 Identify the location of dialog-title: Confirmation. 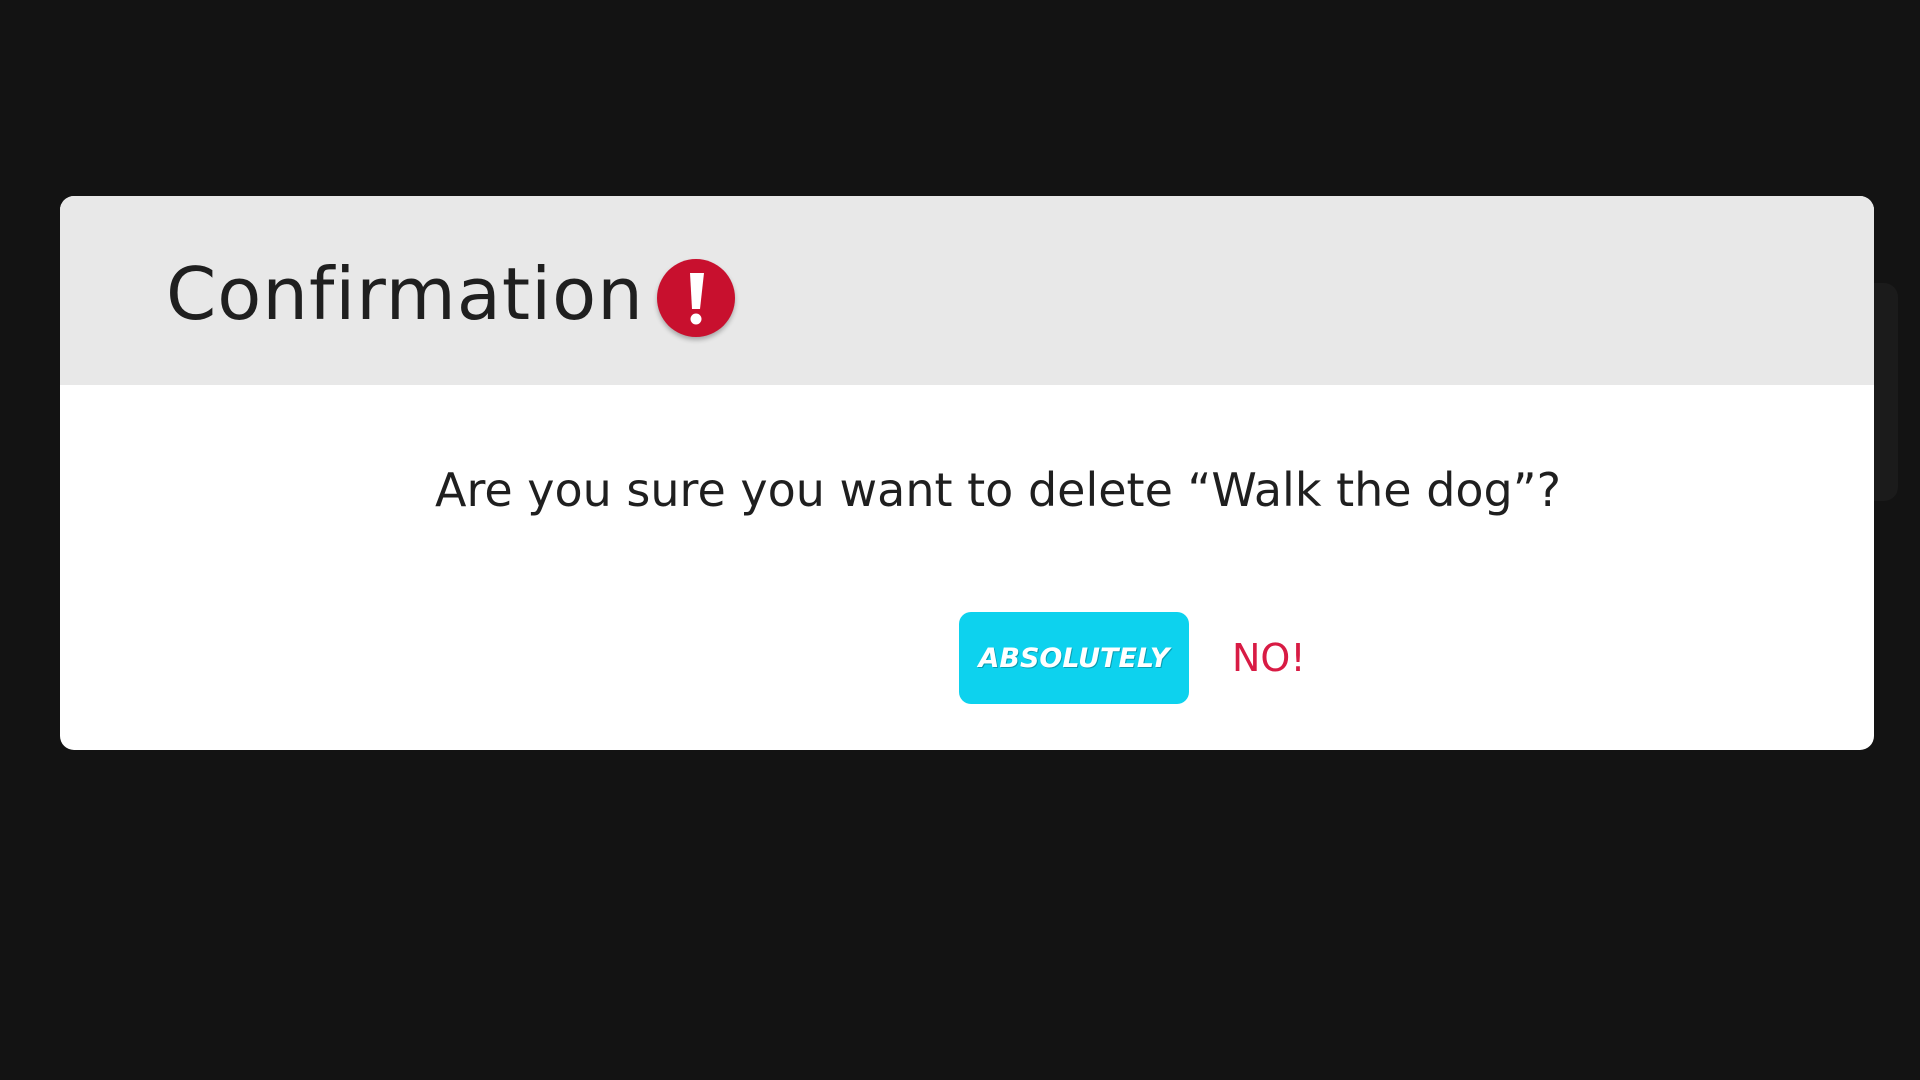
(405, 294).